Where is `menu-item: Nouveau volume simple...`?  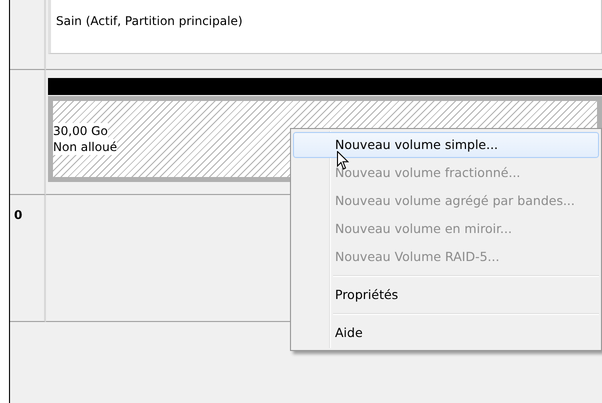
menu-item: Nouveau volume simple... is located at coordinates (446, 145).